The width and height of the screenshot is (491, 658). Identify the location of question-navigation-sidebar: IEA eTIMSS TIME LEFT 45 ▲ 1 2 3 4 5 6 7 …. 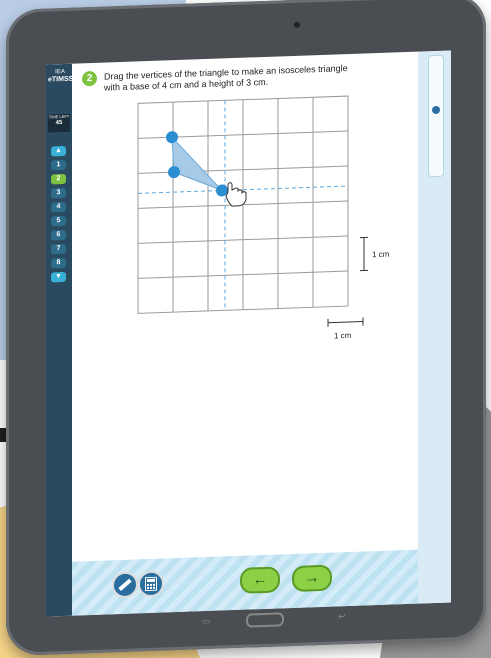
(60, 340).